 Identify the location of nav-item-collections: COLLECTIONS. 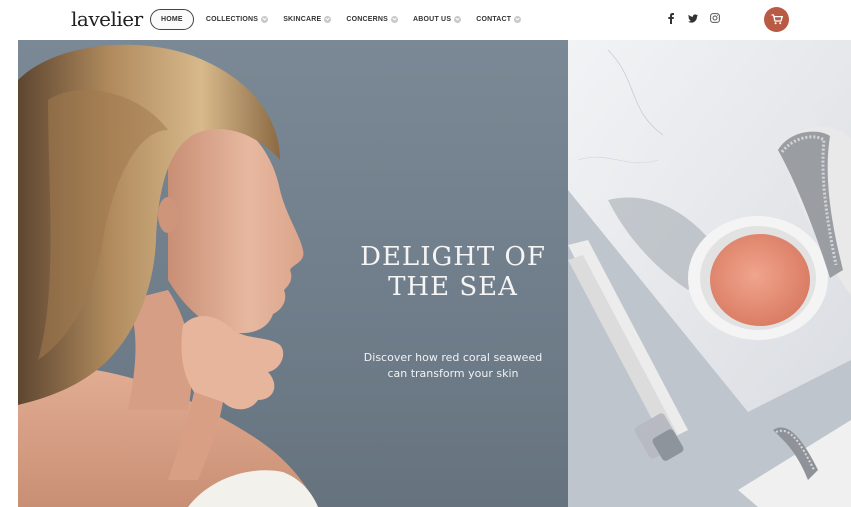
(237, 19).